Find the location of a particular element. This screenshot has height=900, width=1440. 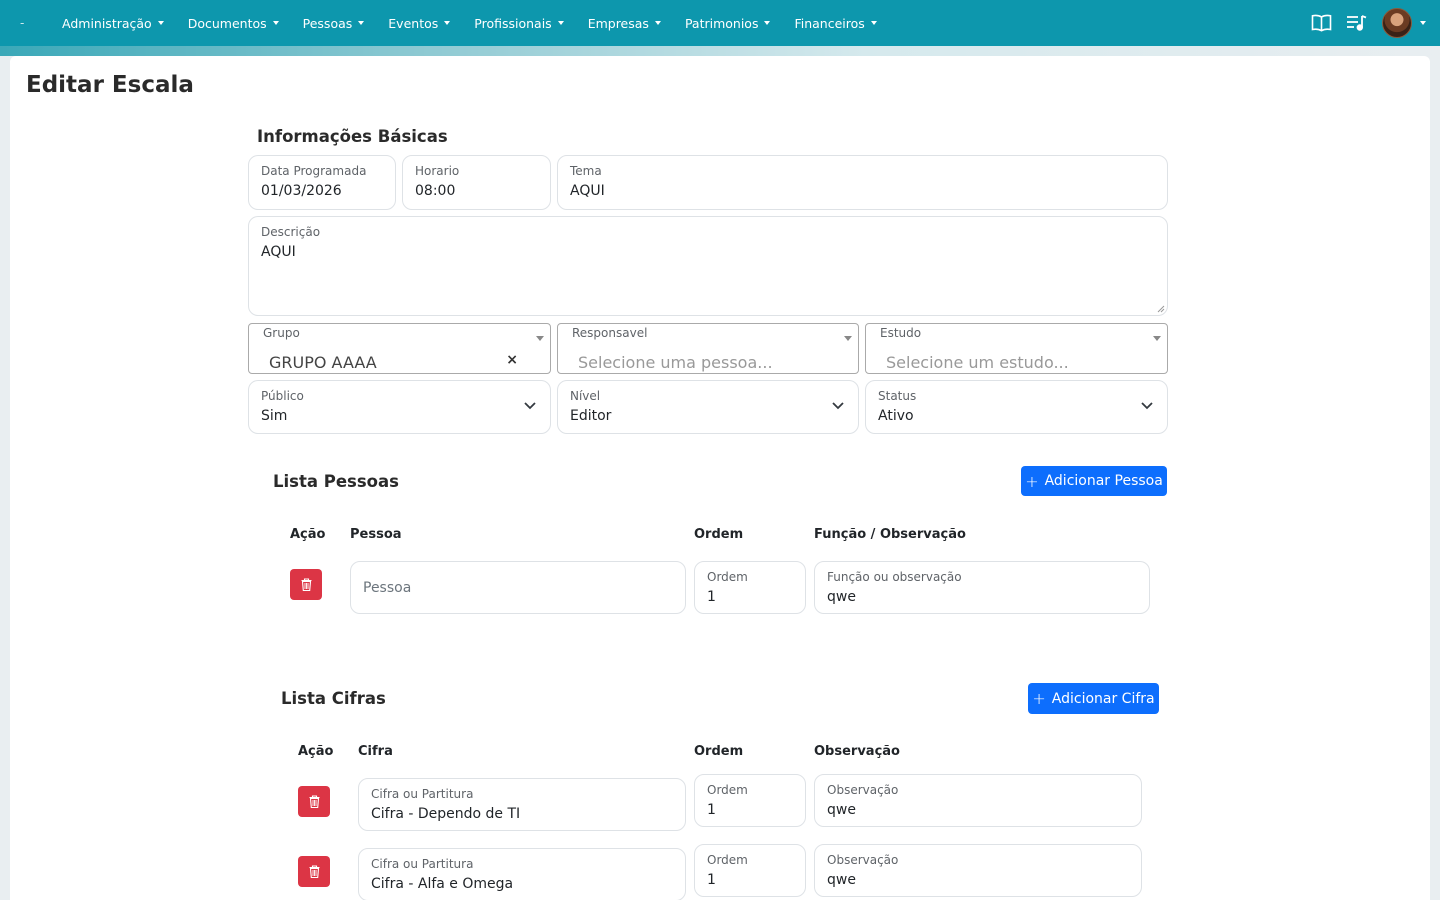

field-value: qwe is located at coordinates (841, 880).